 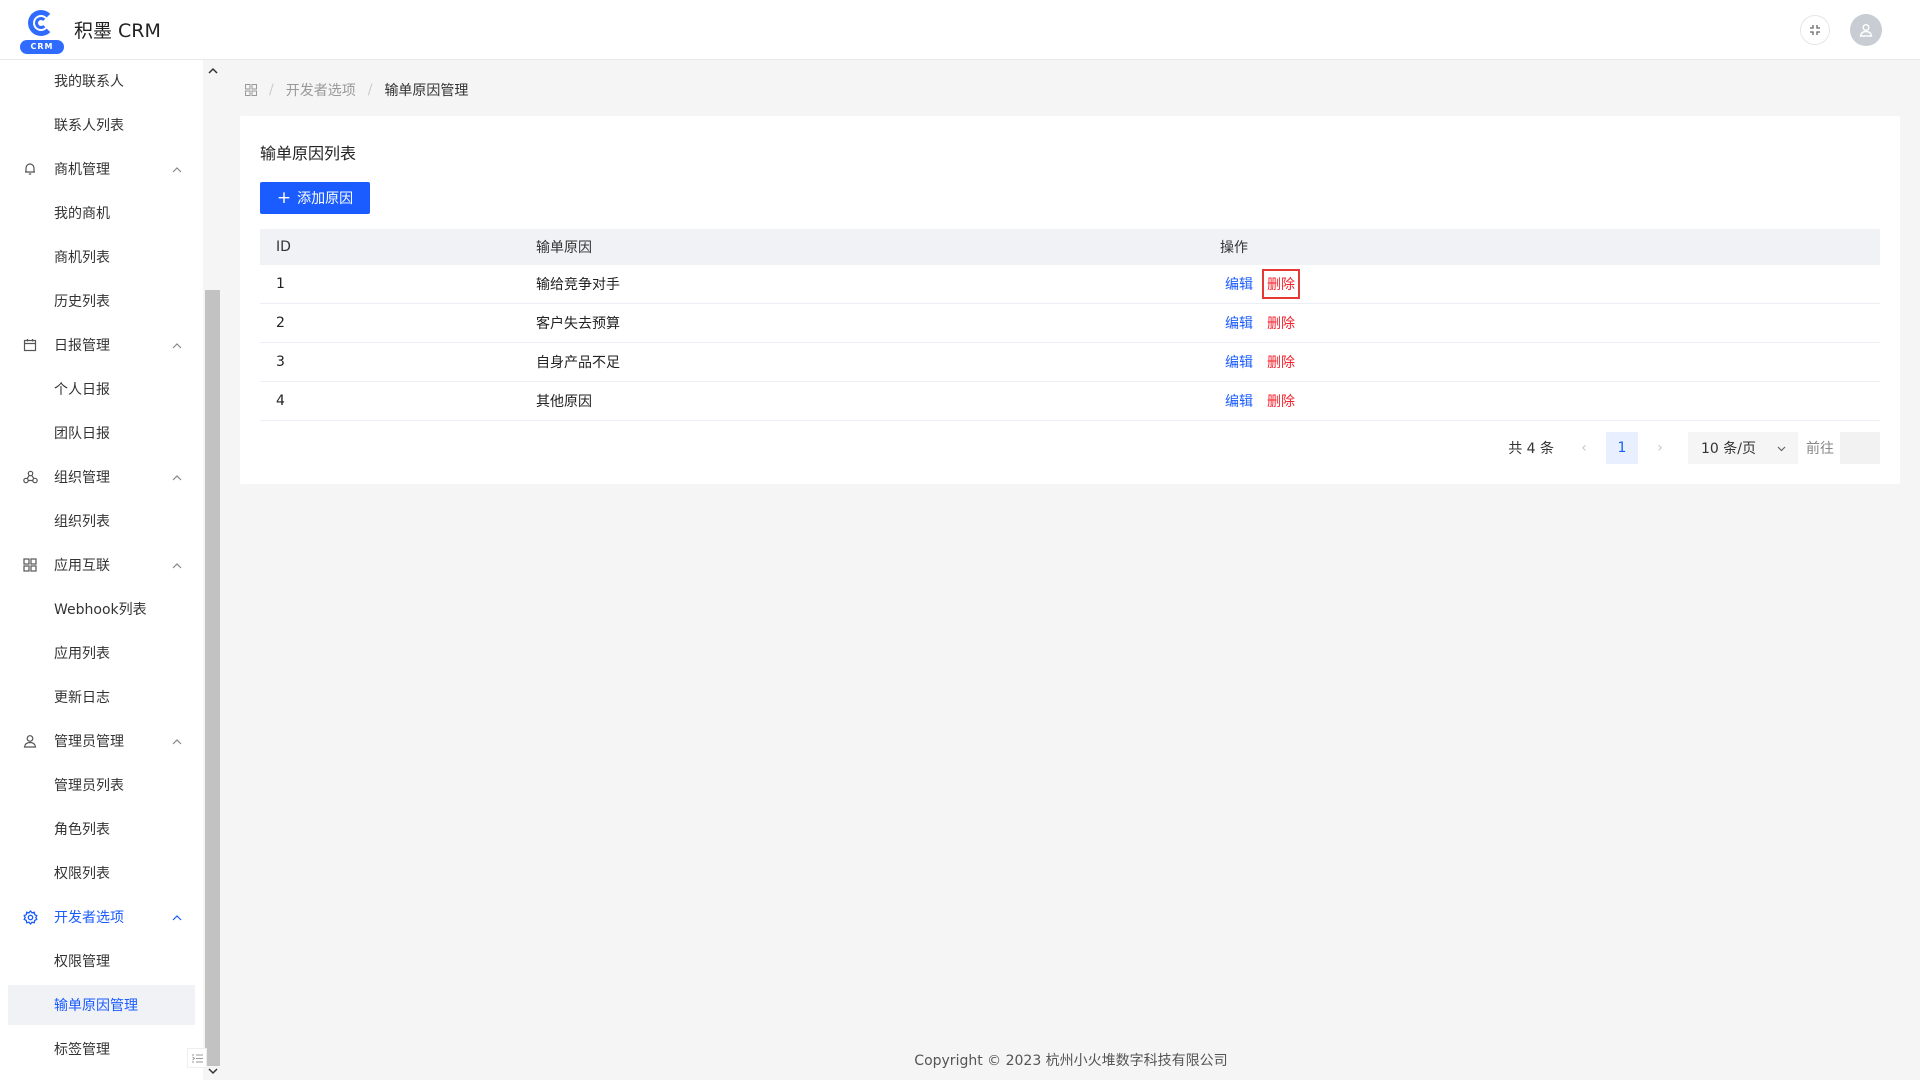 I want to click on sidebar-item-label: 日报管理, so click(x=82, y=346).